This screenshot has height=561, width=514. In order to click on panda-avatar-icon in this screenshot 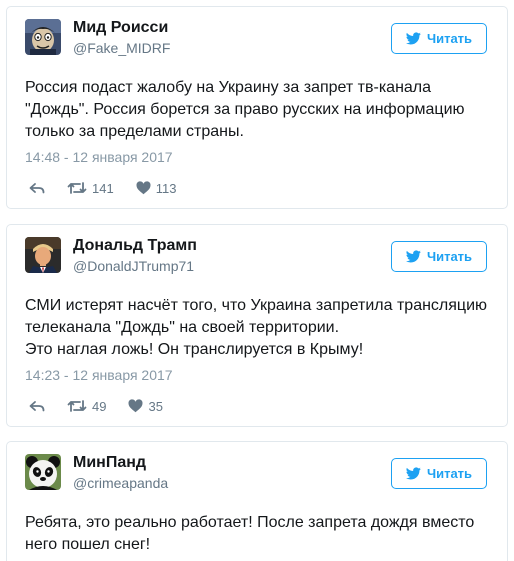, I will do `click(43, 472)`.